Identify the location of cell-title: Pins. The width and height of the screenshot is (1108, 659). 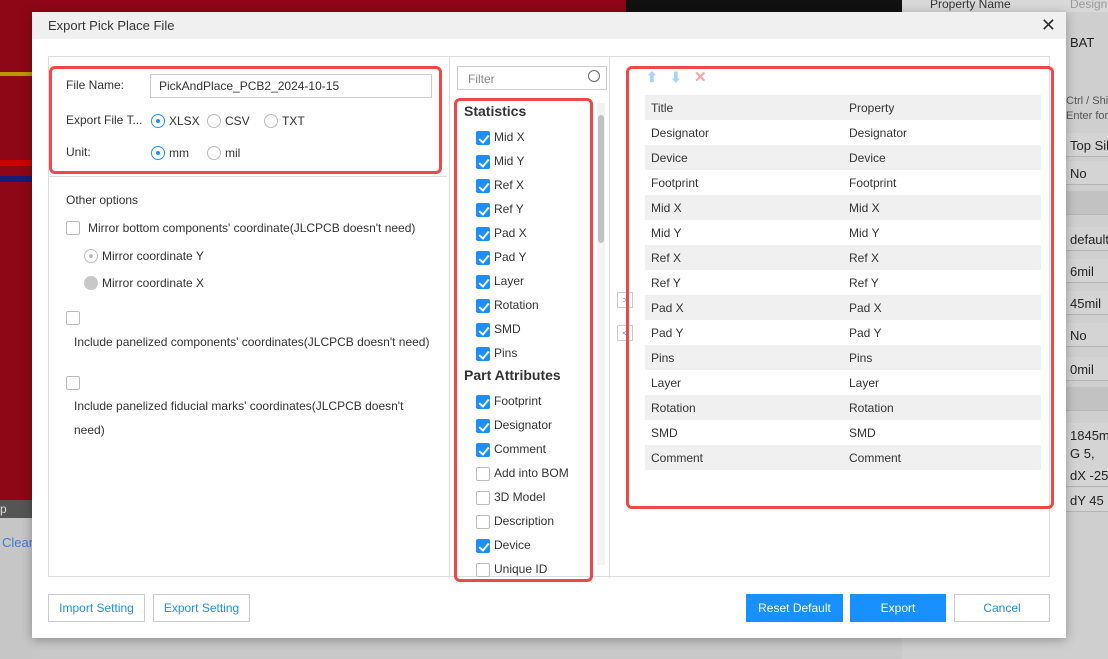
(663, 358).